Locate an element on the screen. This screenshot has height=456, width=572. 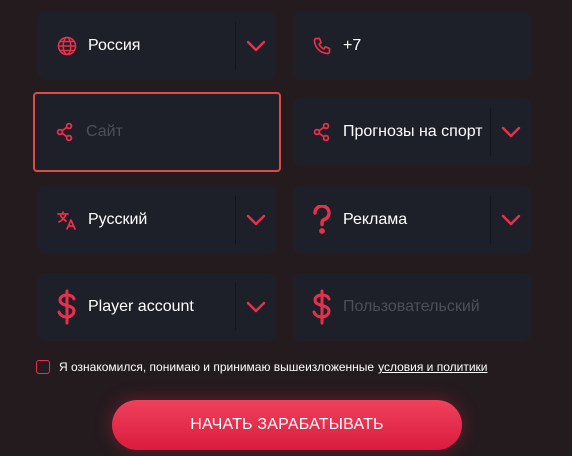
phone-icon is located at coordinates (322, 46).